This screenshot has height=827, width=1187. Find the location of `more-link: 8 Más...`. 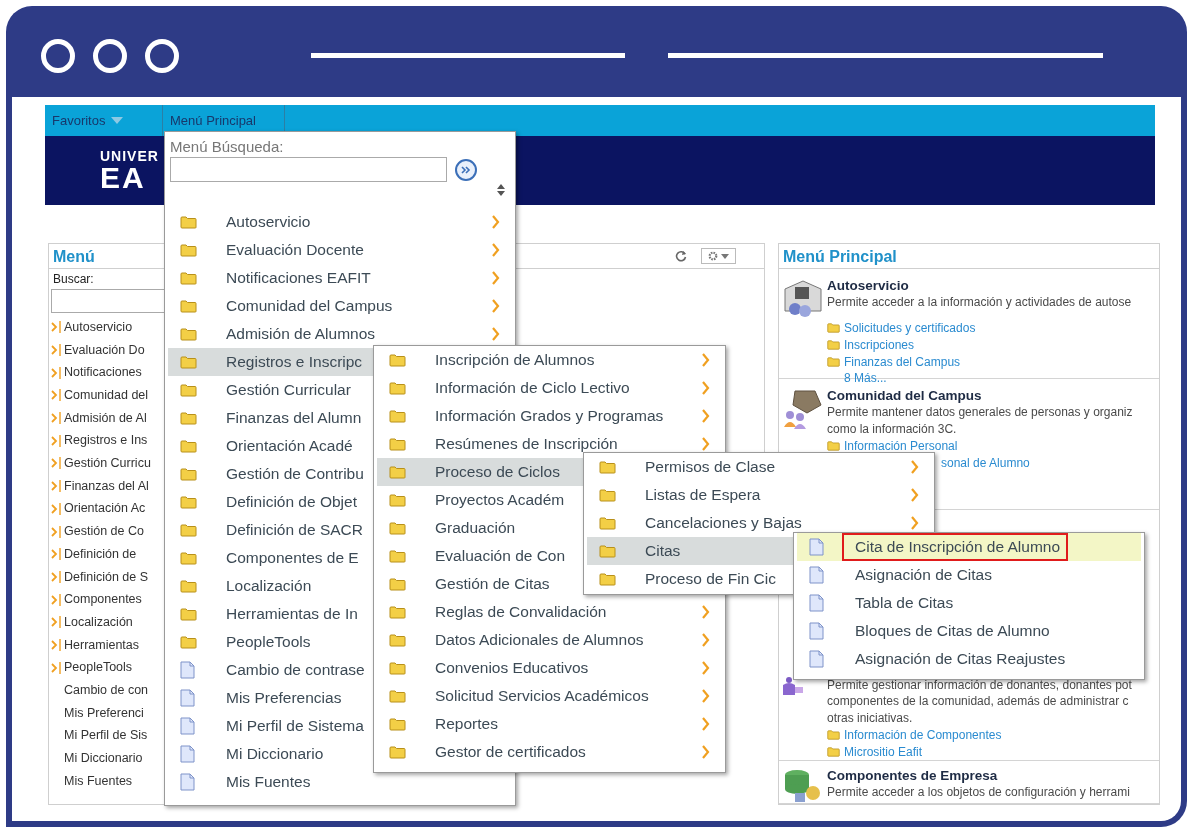

more-link: 8 Más... is located at coordinates (993, 378).